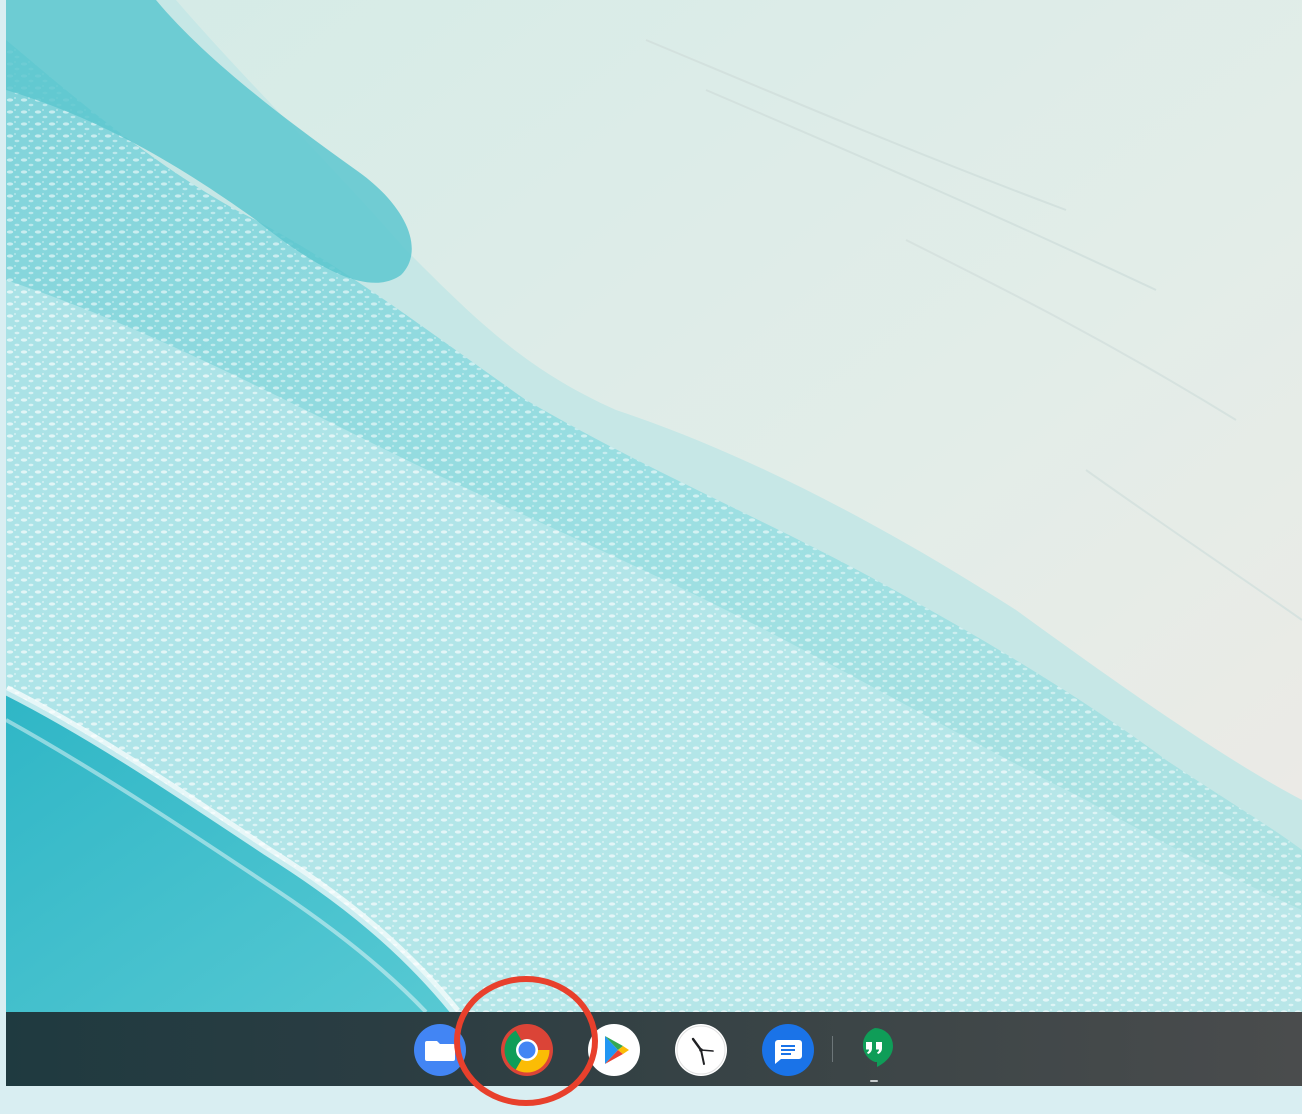 The width and height of the screenshot is (1302, 1114). I want to click on folder-icon, so click(440, 1050).